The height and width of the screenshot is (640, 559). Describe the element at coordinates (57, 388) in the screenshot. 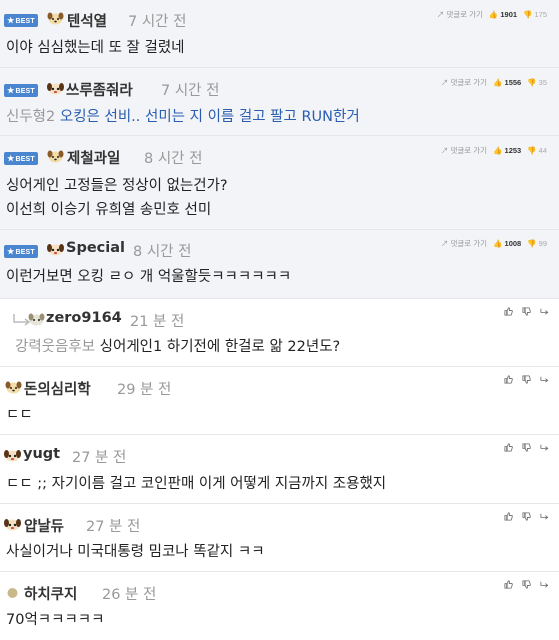

I see `user-nickname: 돈의심리학` at that location.